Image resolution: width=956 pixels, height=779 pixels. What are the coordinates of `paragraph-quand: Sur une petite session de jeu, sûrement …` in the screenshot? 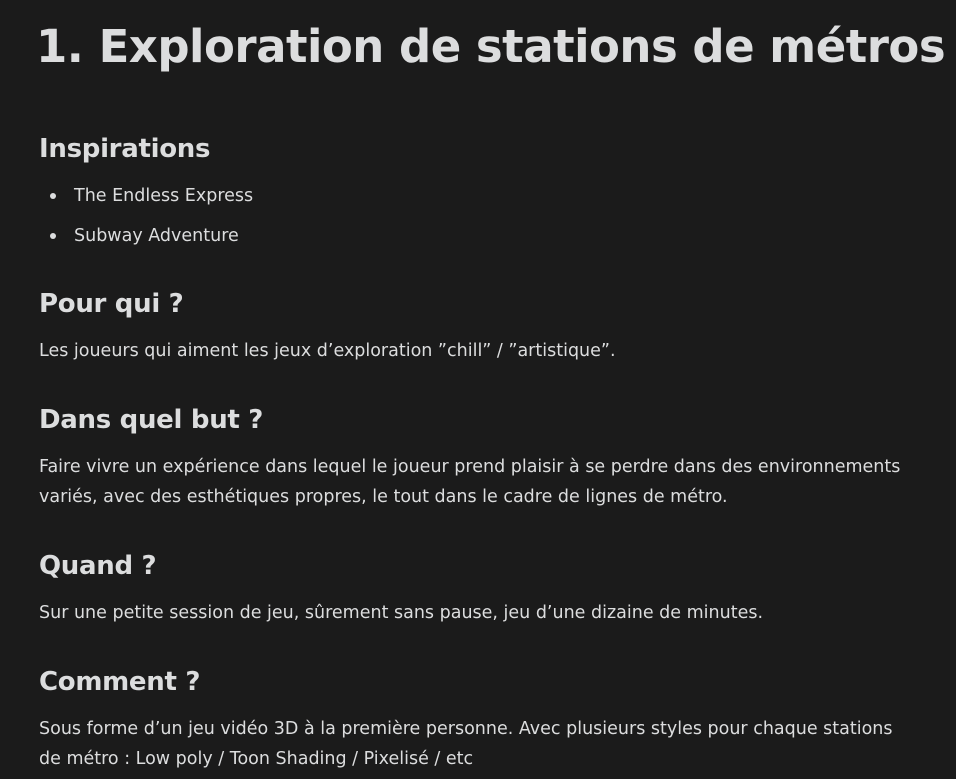 It's located at (401, 613).